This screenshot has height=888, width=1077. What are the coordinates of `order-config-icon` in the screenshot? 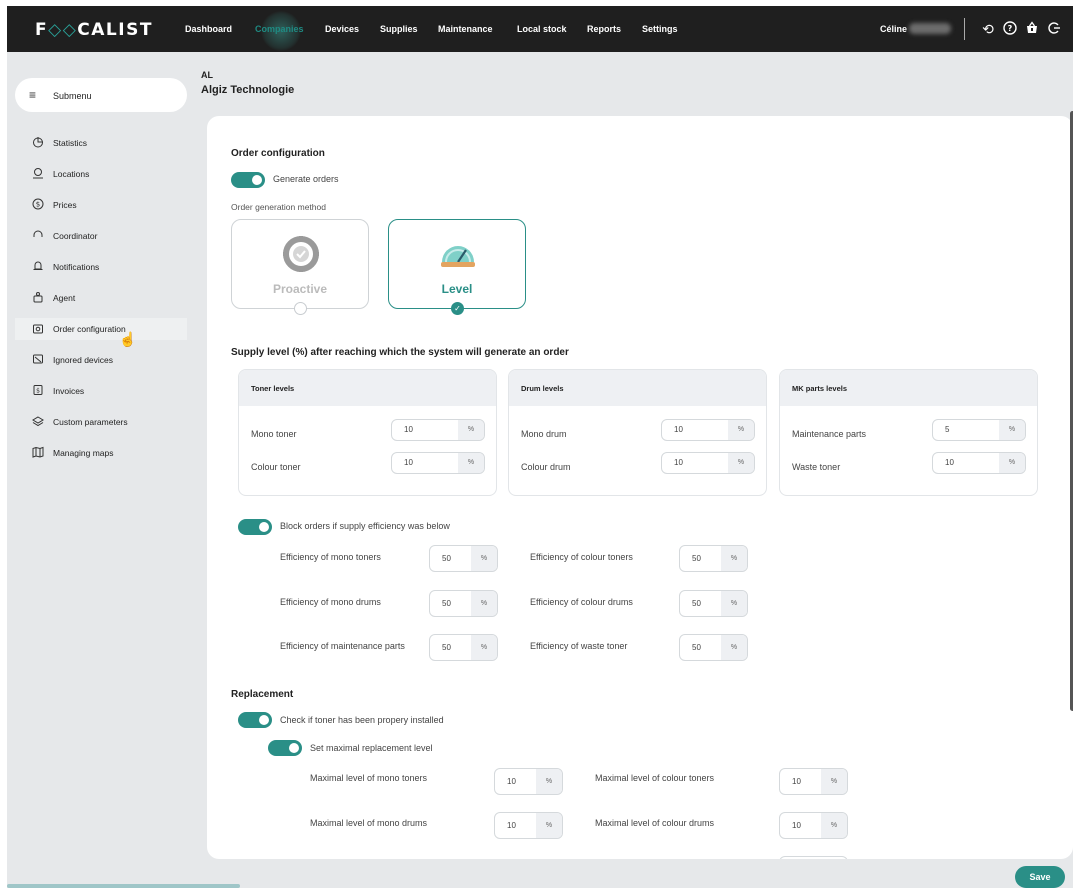 It's located at (38, 329).